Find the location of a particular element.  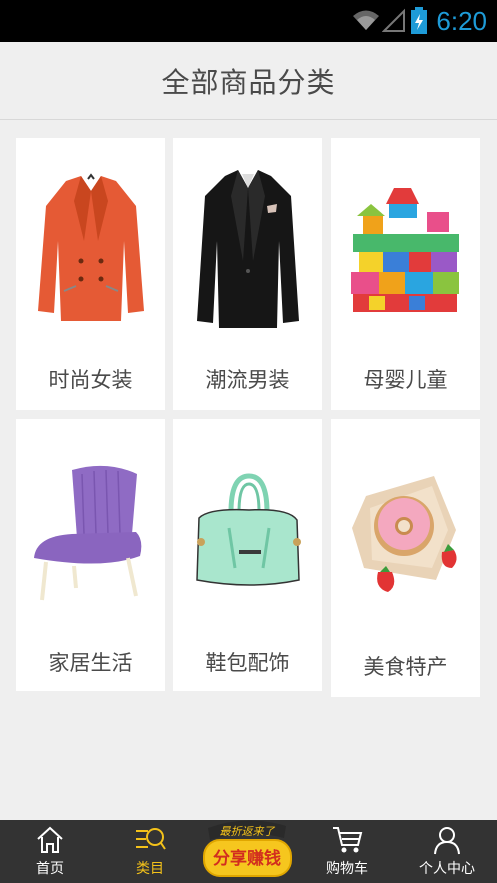

category-label: 潮流男装 is located at coordinates (247, 380).